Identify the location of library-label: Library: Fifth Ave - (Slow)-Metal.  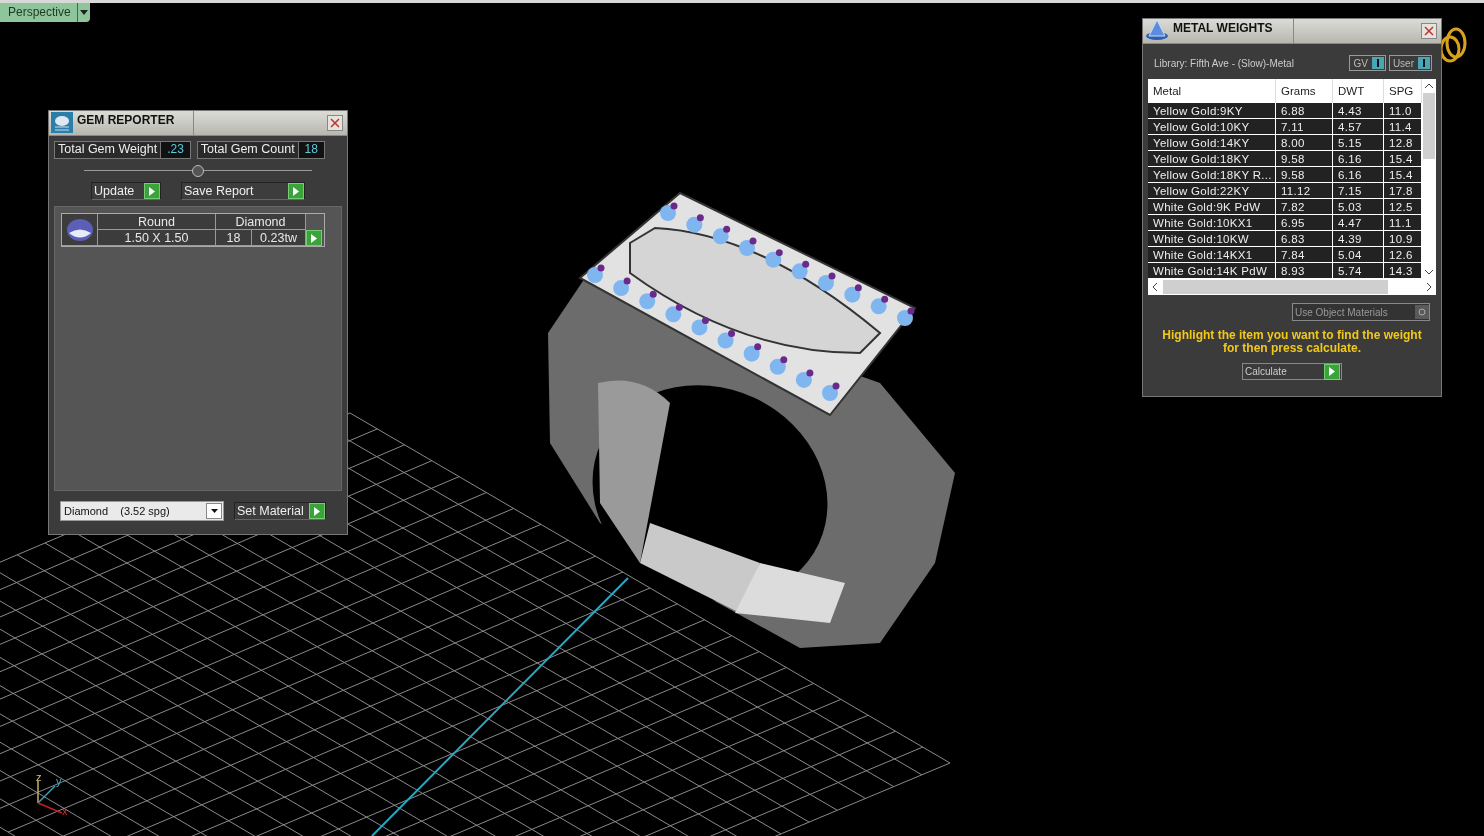
(1224, 63).